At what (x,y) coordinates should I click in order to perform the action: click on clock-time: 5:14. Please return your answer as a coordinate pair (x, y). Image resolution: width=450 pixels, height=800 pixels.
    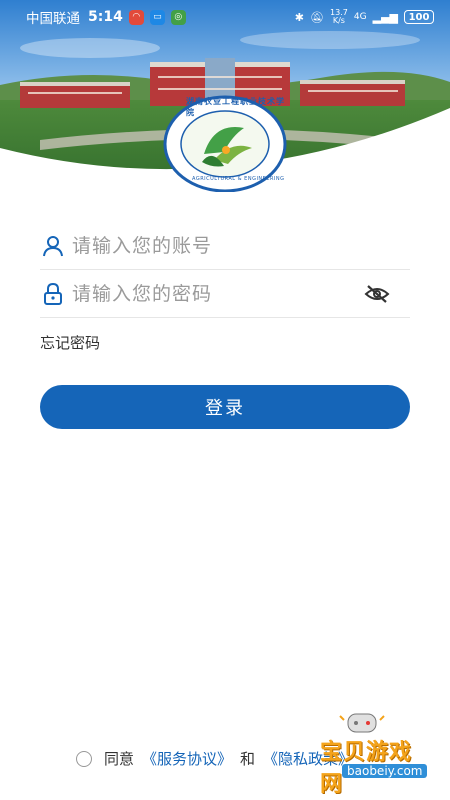
    Looking at the image, I should click on (105, 17).